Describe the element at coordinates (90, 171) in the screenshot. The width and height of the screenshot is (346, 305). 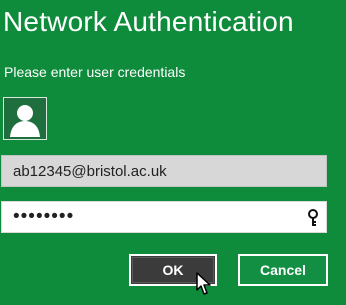
I see `username-value: ab12345@bristol.ac.uk` at that location.